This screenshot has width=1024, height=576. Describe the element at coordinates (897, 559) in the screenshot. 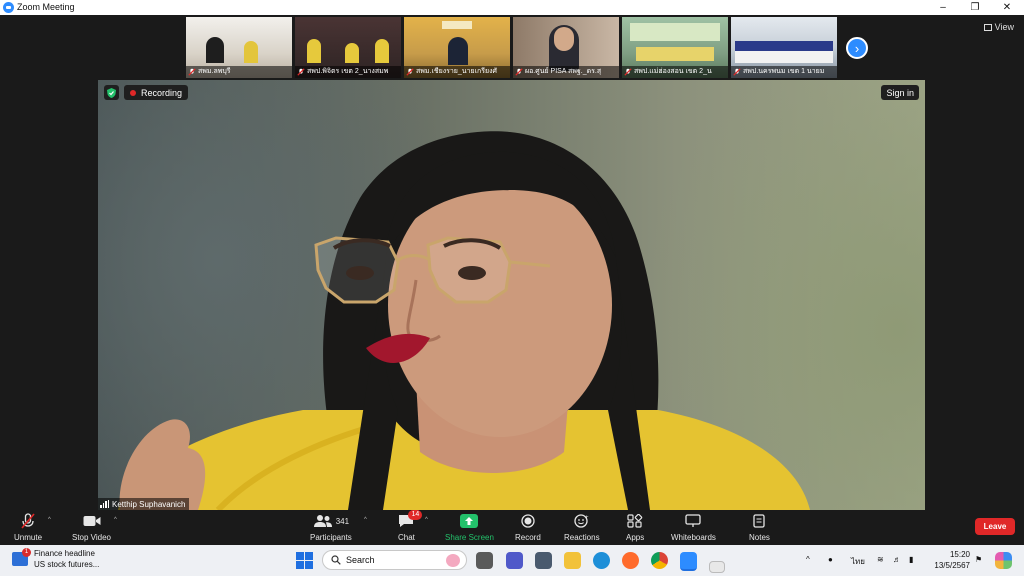

I see `volume-icon: ♬` at that location.